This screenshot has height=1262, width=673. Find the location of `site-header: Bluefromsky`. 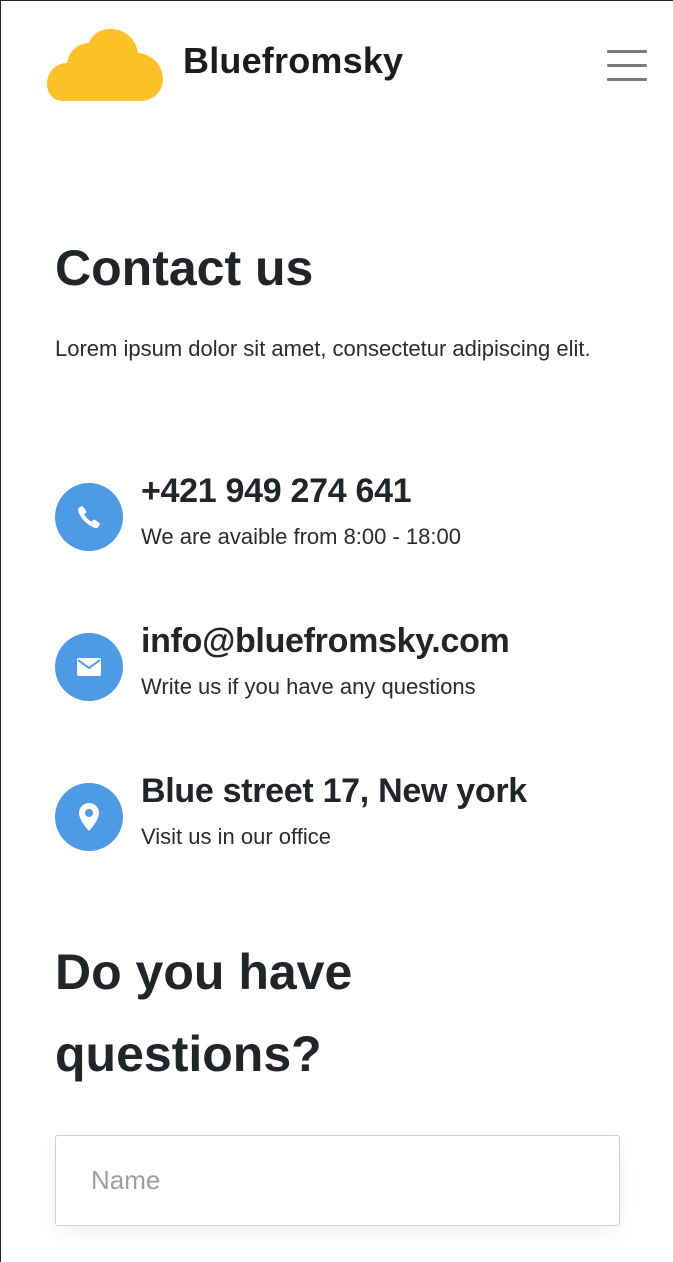

site-header: Bluefromsky is located at coordinates (337, 66).